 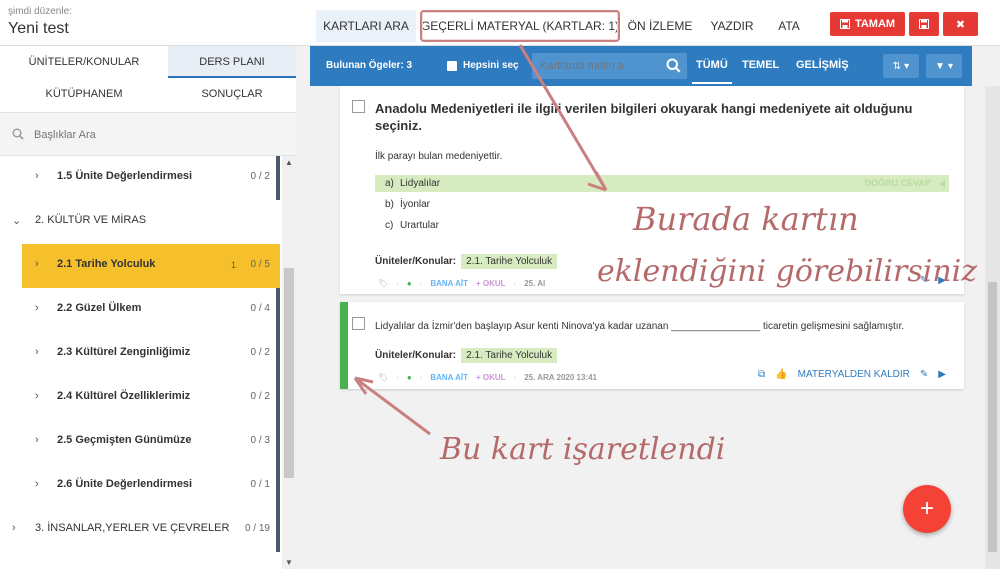 I want to click on tree-item-label: 2.1 Tarihe Yolculuk, so click(x=106, y=264).